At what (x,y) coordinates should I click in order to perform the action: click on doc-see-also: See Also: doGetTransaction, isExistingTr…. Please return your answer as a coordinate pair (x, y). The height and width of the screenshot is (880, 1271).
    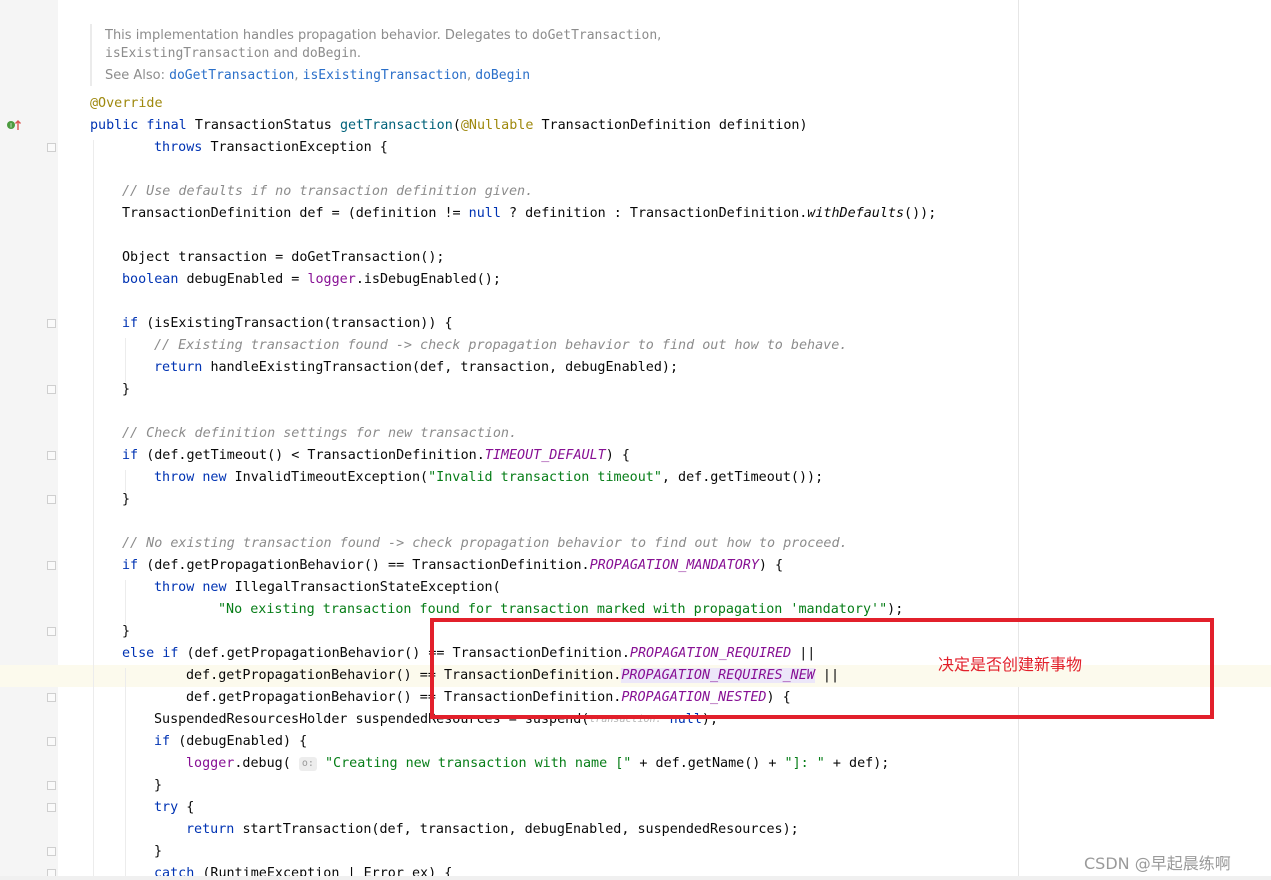
    Looking at the image, I should click on (318, 75).